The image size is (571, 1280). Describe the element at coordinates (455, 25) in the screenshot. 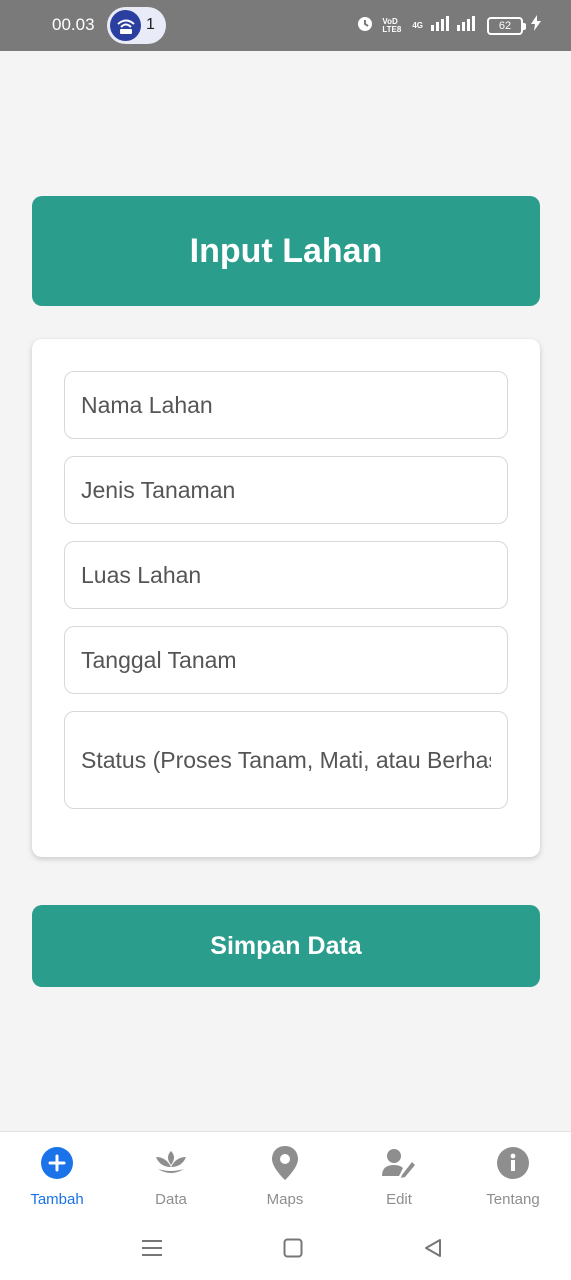

I see `signal-icon` at that location.